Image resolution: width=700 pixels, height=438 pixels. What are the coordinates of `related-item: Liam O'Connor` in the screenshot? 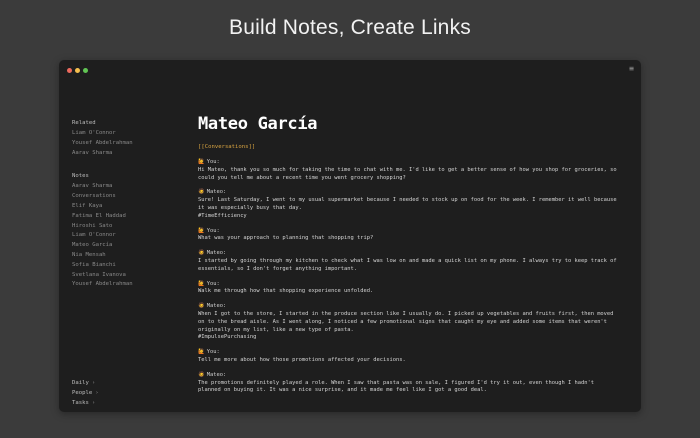 It's located at (127, 134).